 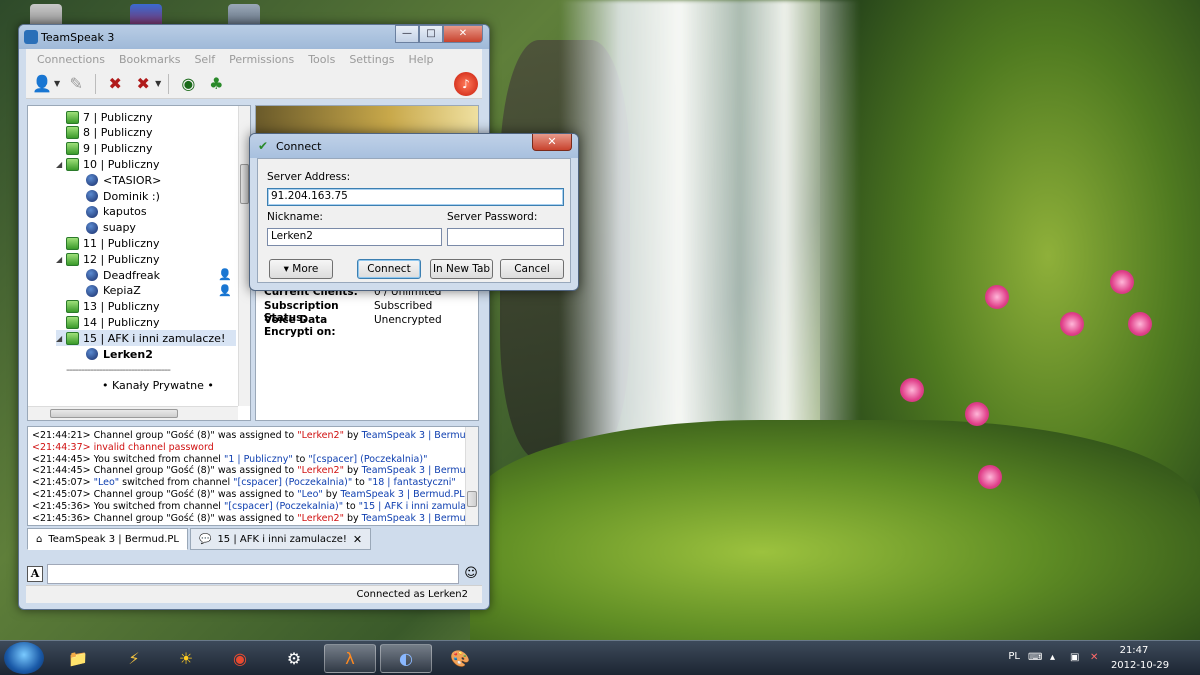 What do you see at coordinates (123, 180) in the screenshot?
I see `tree-user: <TASIOR>` at bounding box center [123, 180].